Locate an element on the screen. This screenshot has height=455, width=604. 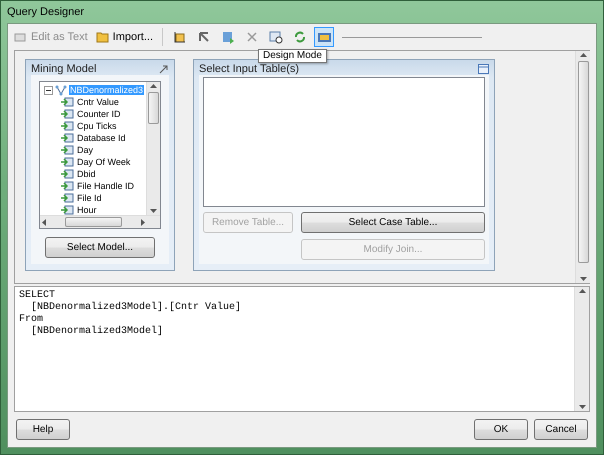
refresh-icon is located at coordinates (300, 37).